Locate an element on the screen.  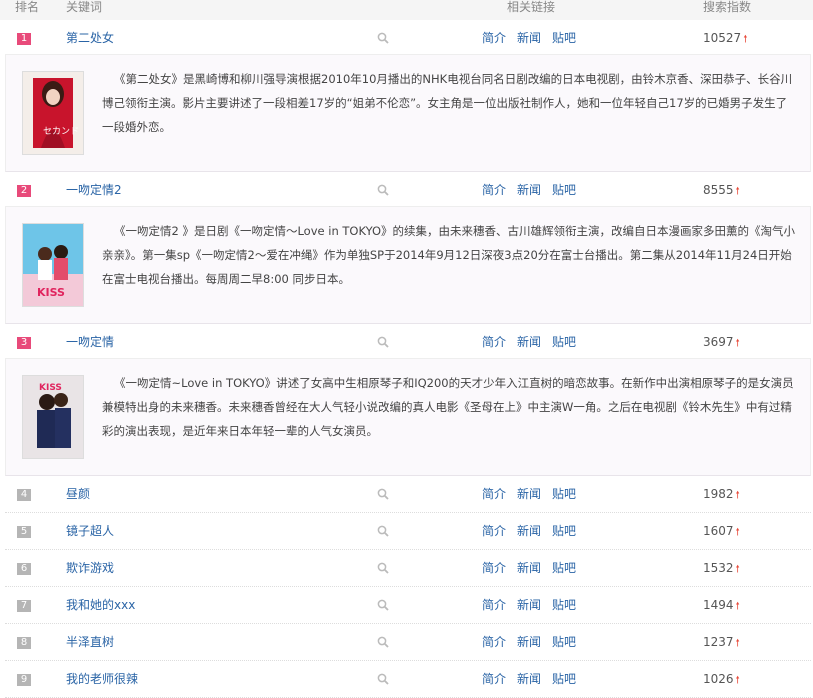
search-index: 1237 🠕 is located at coordinates (721, 643).